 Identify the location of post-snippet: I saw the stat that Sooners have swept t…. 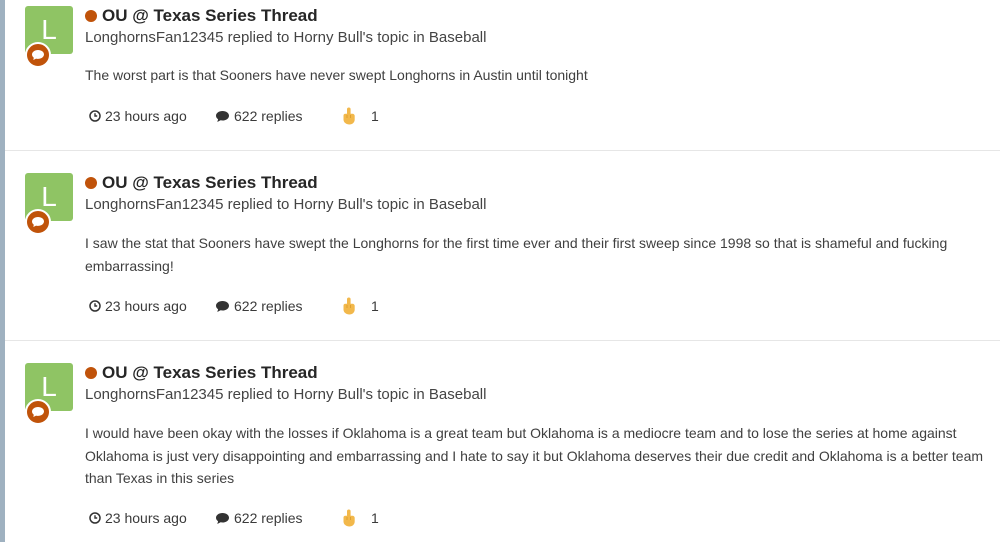
(516, 254).